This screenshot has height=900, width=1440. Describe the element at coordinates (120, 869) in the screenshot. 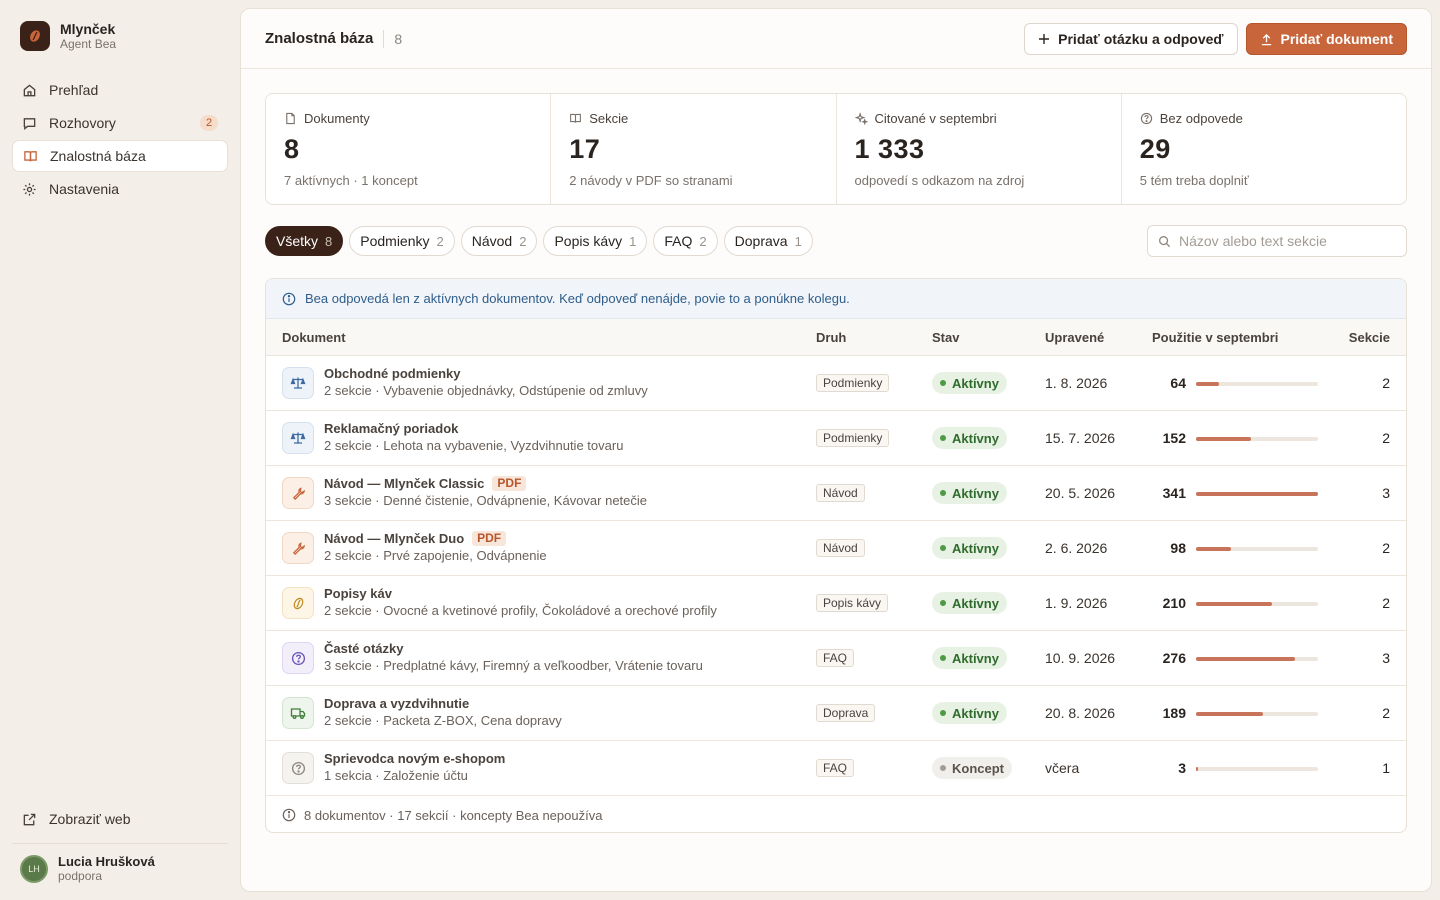

I see `user-profile: LH Lucia Hrušková podpora` at that location.